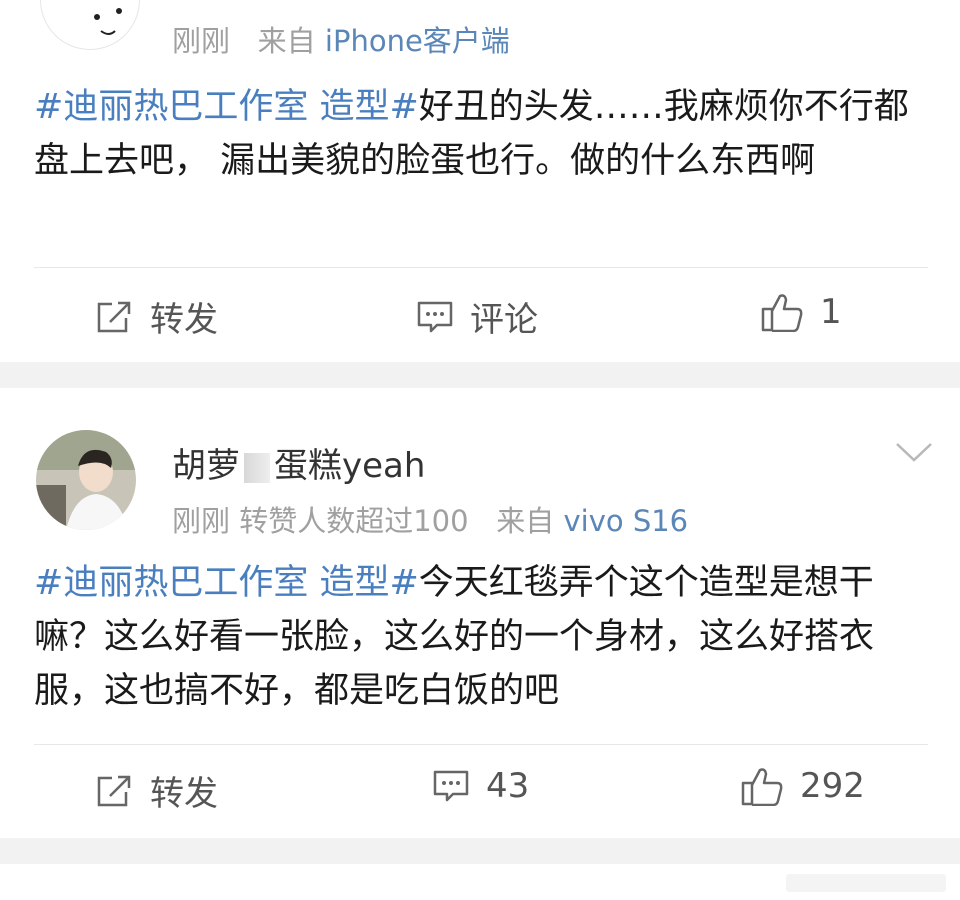 The width and height of the screenshot is (960, 900). What do you see at coordinates (625, 521) in the screenshot?
I see `post-source: vivo S16` at bounding box center [625, 521].